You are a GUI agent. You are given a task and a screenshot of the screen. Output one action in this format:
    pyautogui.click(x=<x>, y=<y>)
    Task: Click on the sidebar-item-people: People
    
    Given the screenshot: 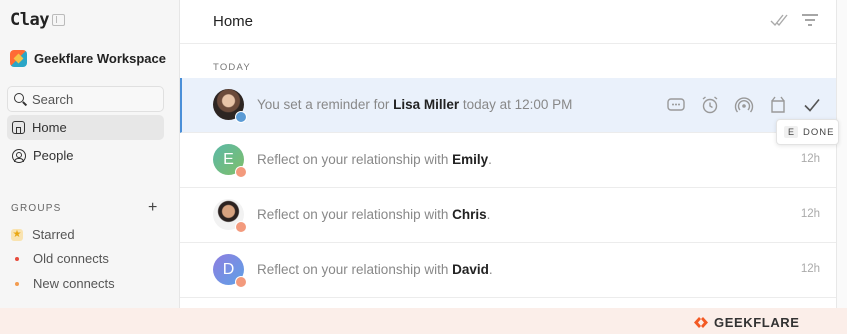 What is the action you would take?
    pyautogui.click(x=85, y=155)
    